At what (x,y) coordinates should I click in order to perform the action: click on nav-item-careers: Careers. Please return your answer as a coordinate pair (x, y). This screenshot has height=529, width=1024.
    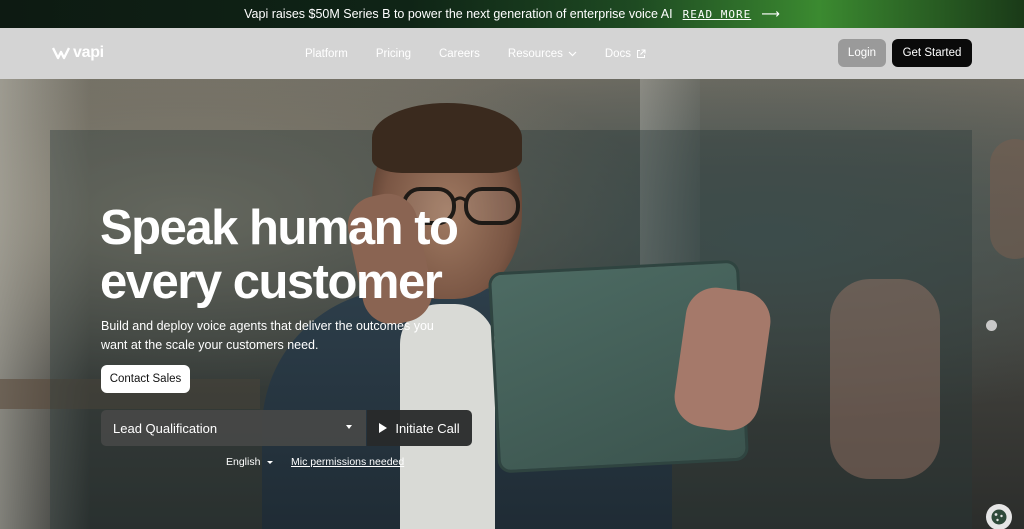
    Looking at the image, I should click on (459, 54).